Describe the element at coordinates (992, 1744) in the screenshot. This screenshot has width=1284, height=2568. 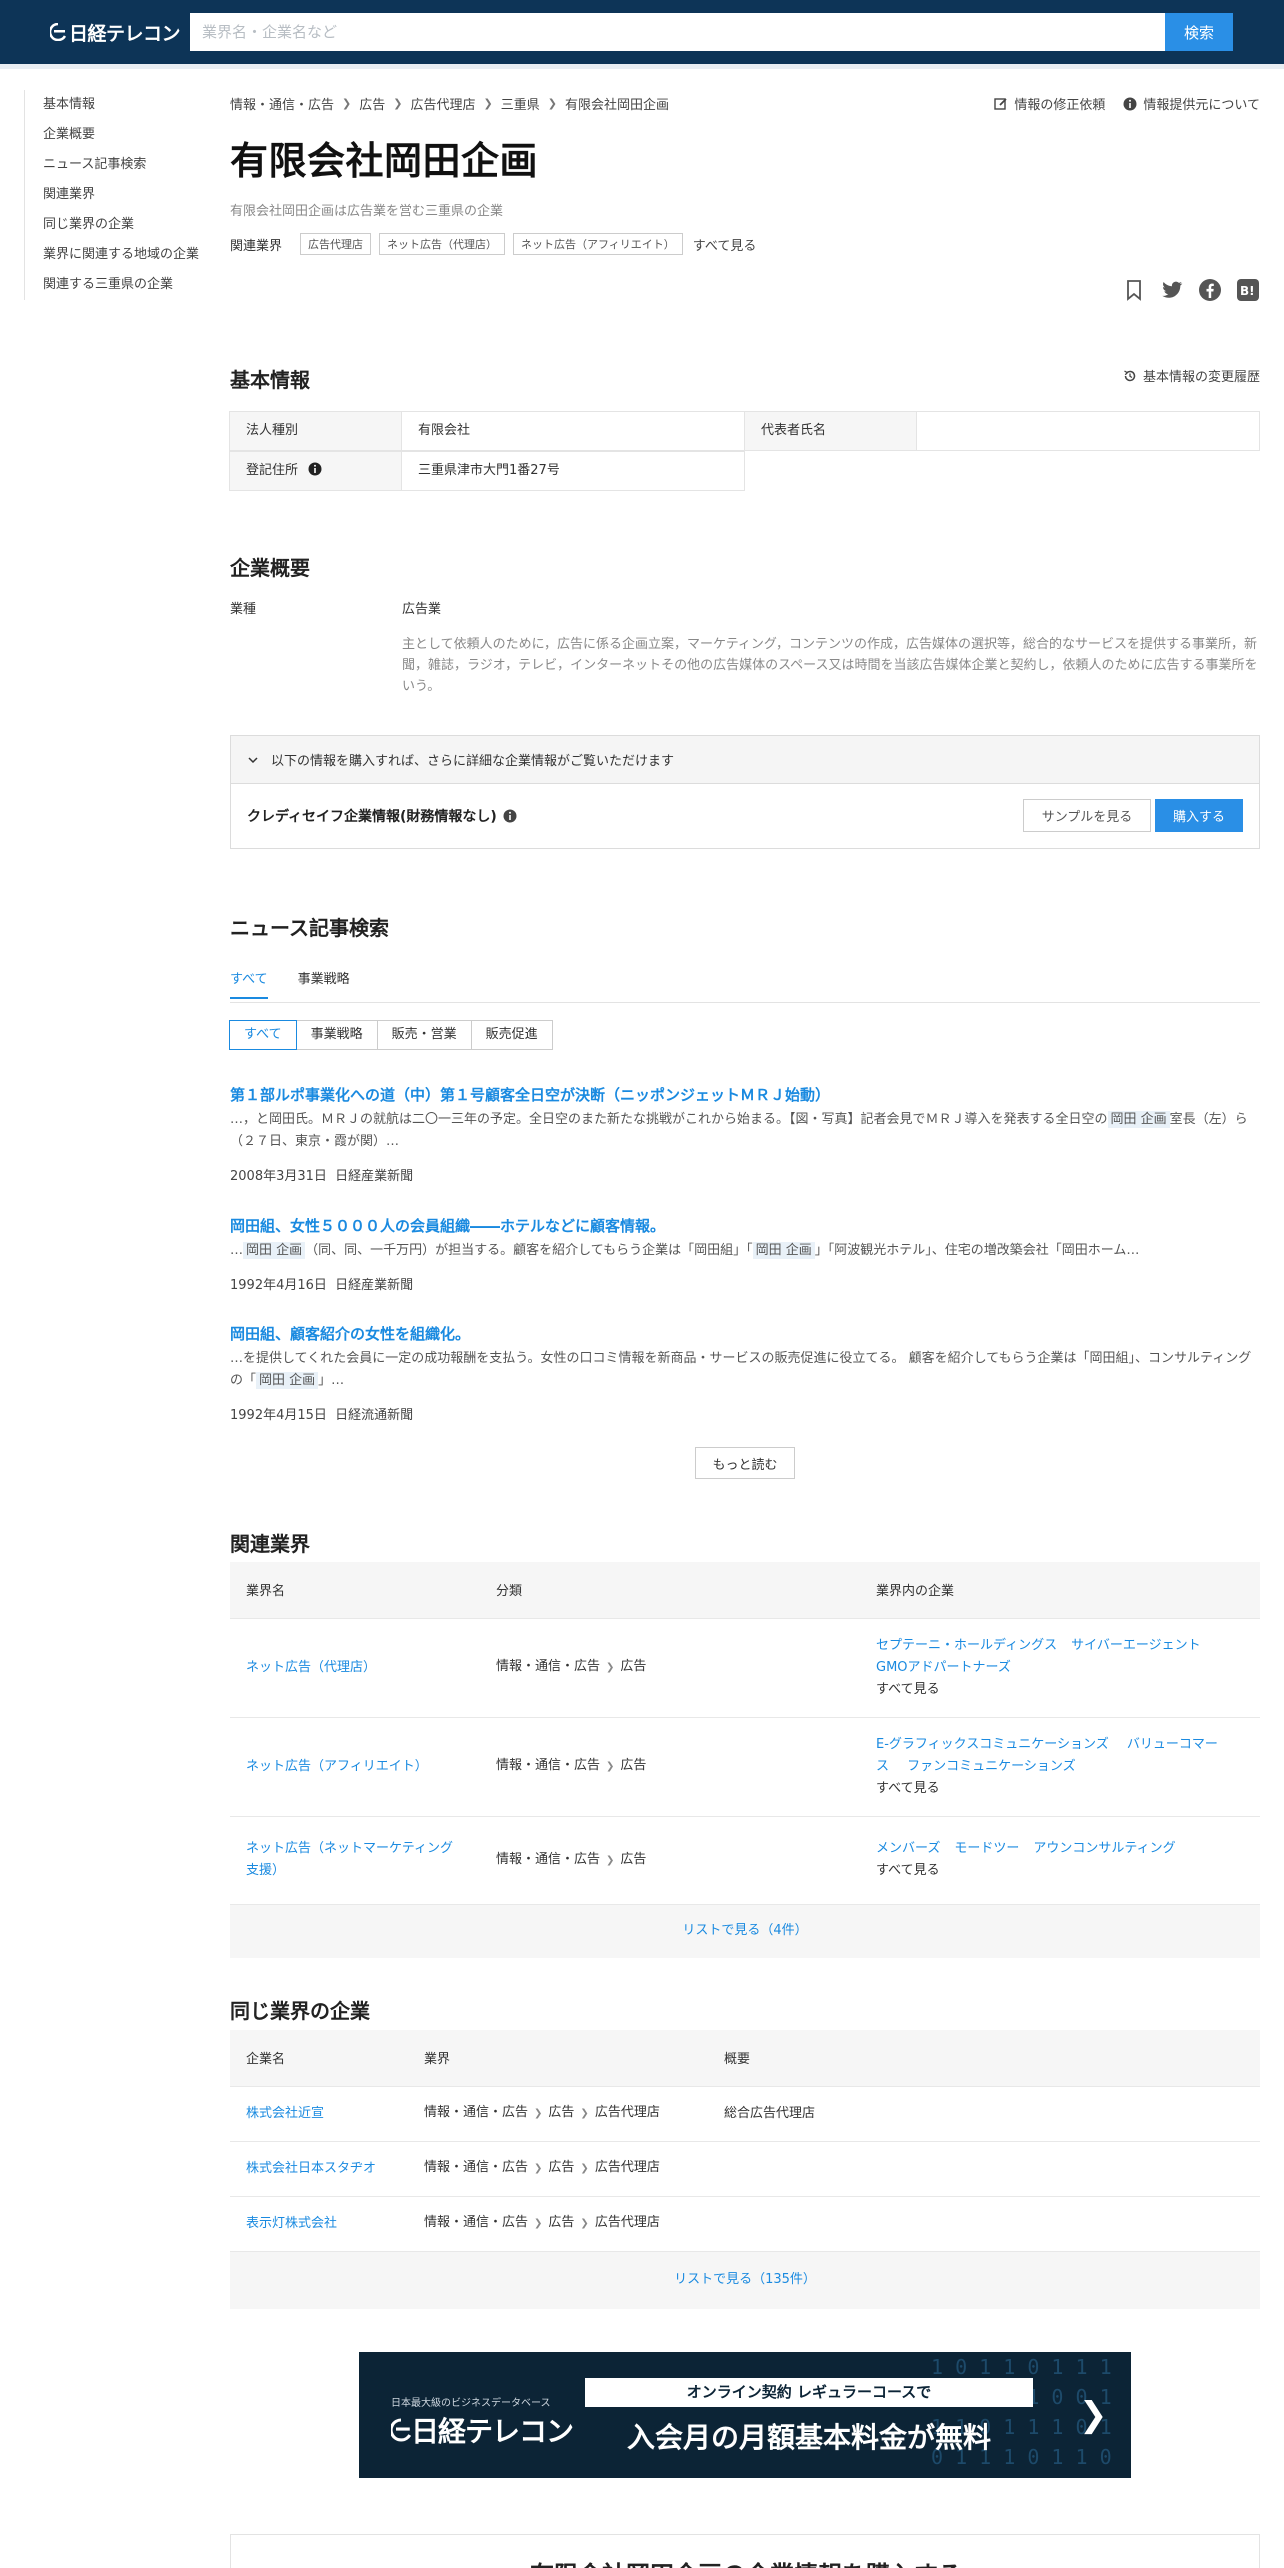
I see `company-link: E-グラフィックスコミュニケーションズ` at that location.